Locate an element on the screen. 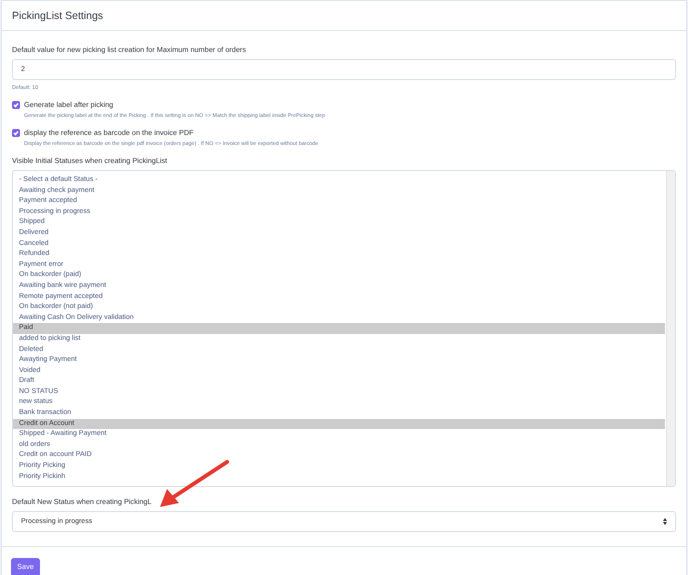 This screenshot has width=688, height=575. scrollbar is located at coordinates (670, 328).